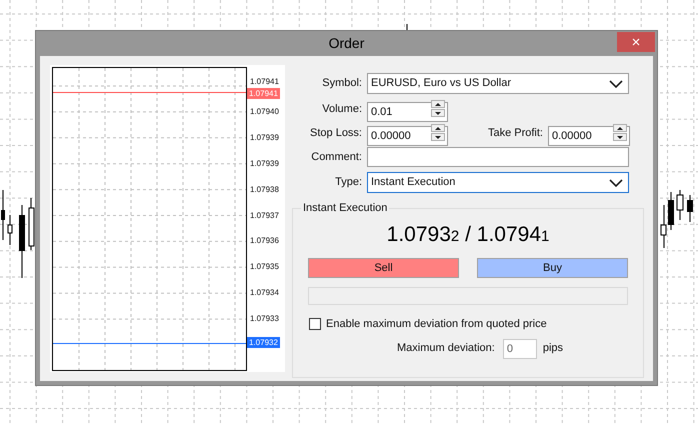  What do you see at coordinates (342, 109) in the screenshot?
I see `field-label: Volume:` at bounding box center [342, 109].